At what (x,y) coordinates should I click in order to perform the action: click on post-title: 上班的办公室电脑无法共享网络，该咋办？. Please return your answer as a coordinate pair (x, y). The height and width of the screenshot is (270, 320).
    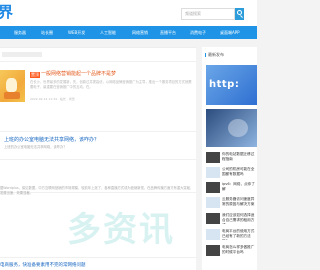
    Looking at the image, I should click on (51, 140).